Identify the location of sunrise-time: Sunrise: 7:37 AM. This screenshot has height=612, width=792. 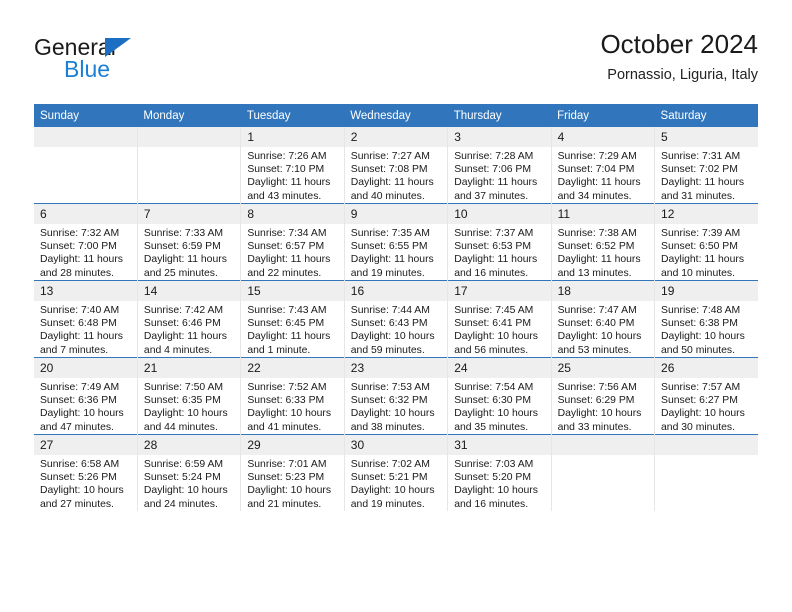
(494, 233).